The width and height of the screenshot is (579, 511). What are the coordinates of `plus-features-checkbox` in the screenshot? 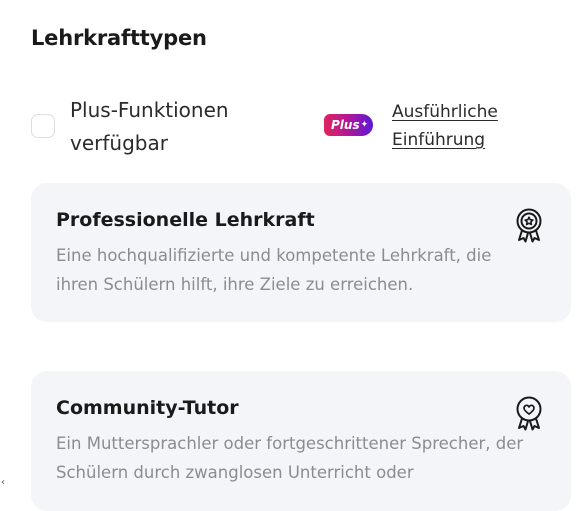 It's located at (43, 126).